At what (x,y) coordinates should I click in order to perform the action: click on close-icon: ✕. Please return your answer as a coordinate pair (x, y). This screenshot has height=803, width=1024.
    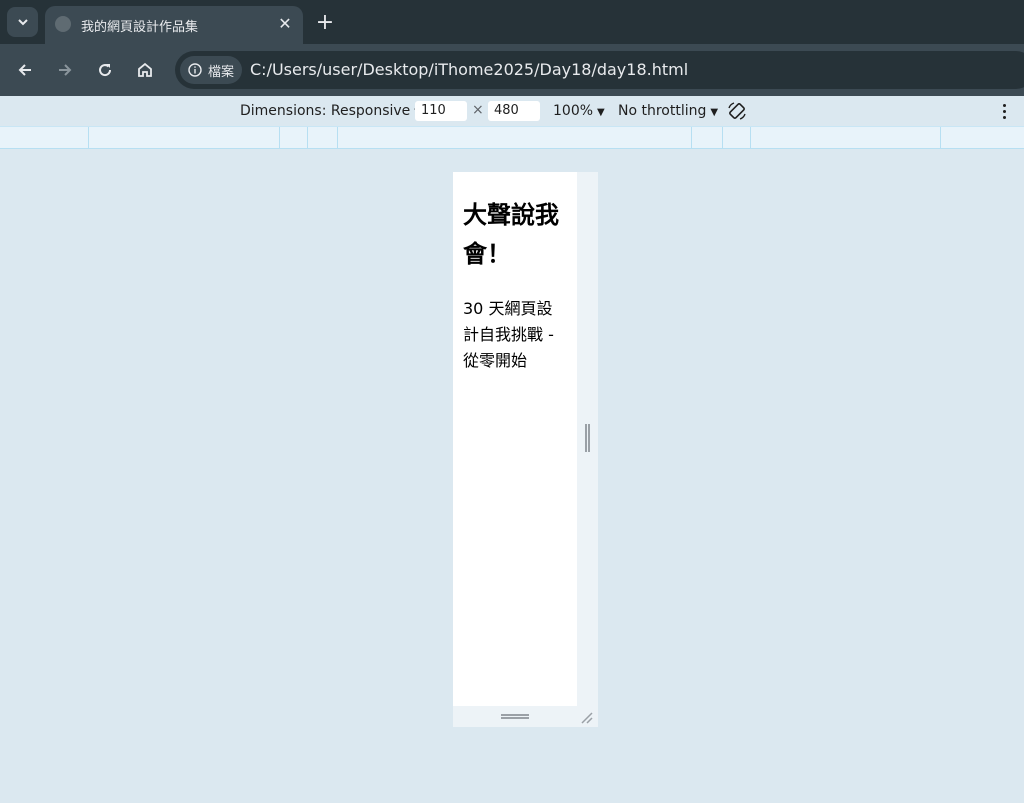
    Looking at the image, I should click on (285, 23).